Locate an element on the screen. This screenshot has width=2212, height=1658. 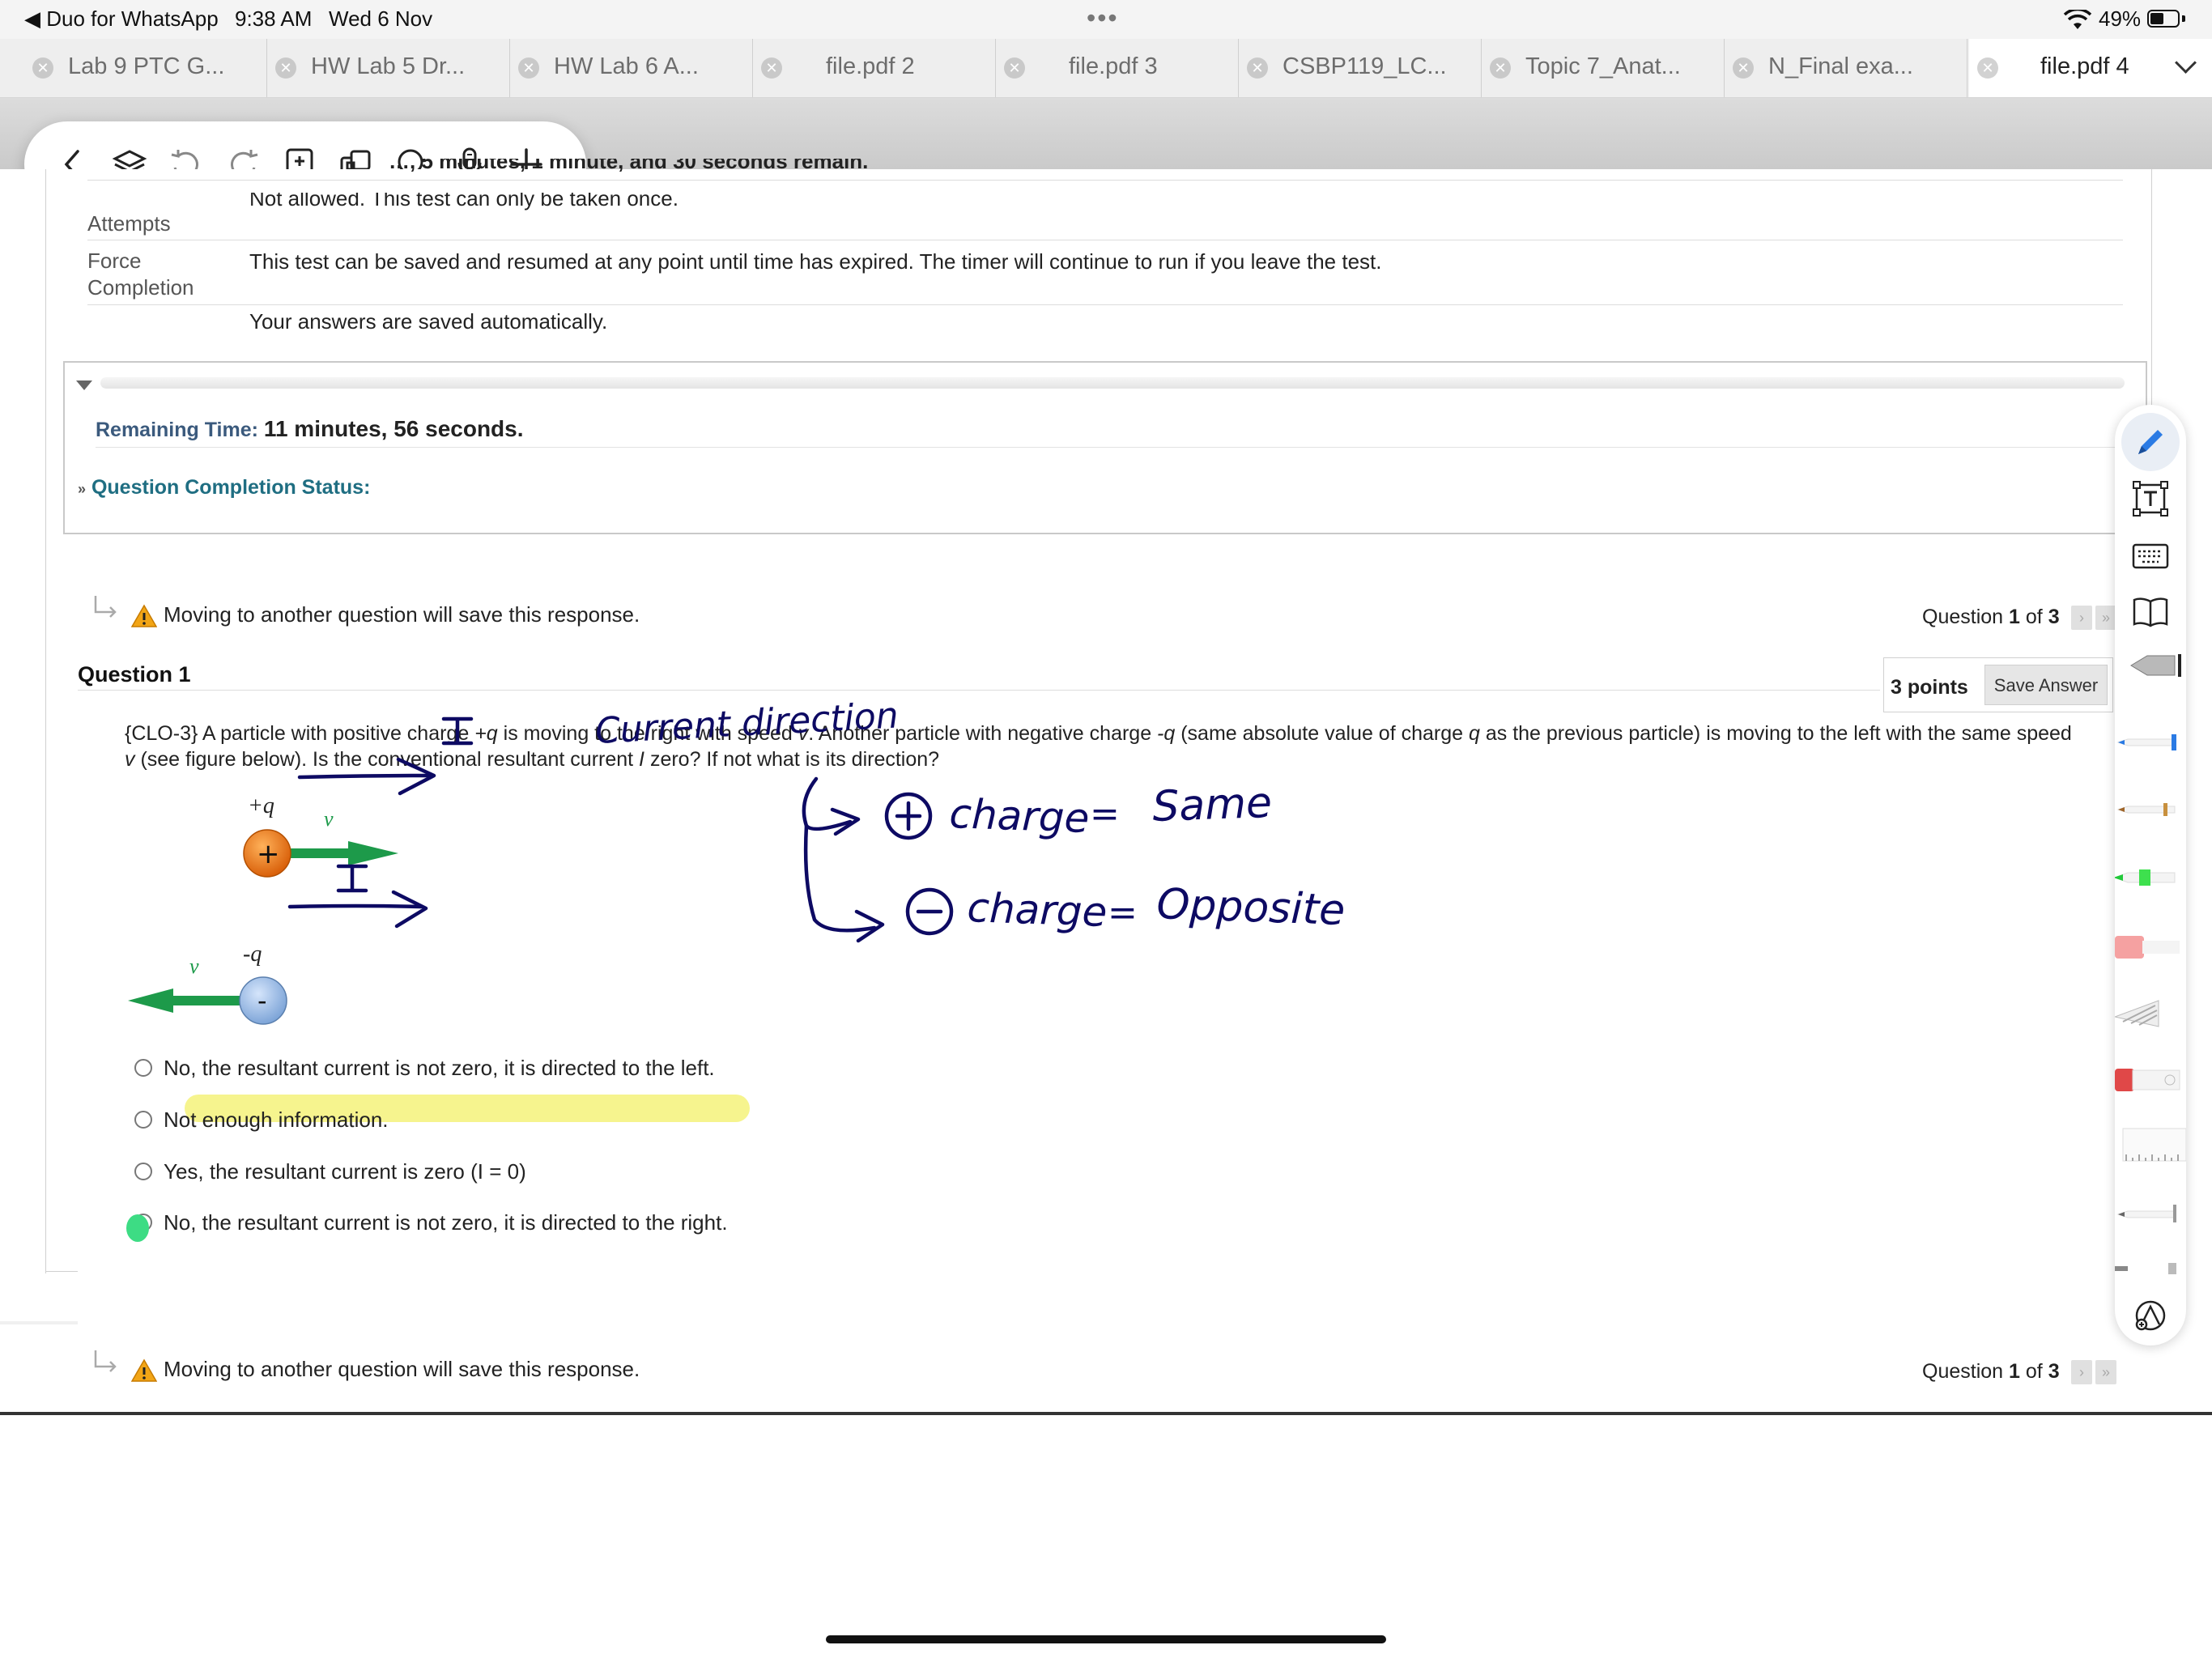
fountain-pen-tool is located at coordinates (2150, 665).